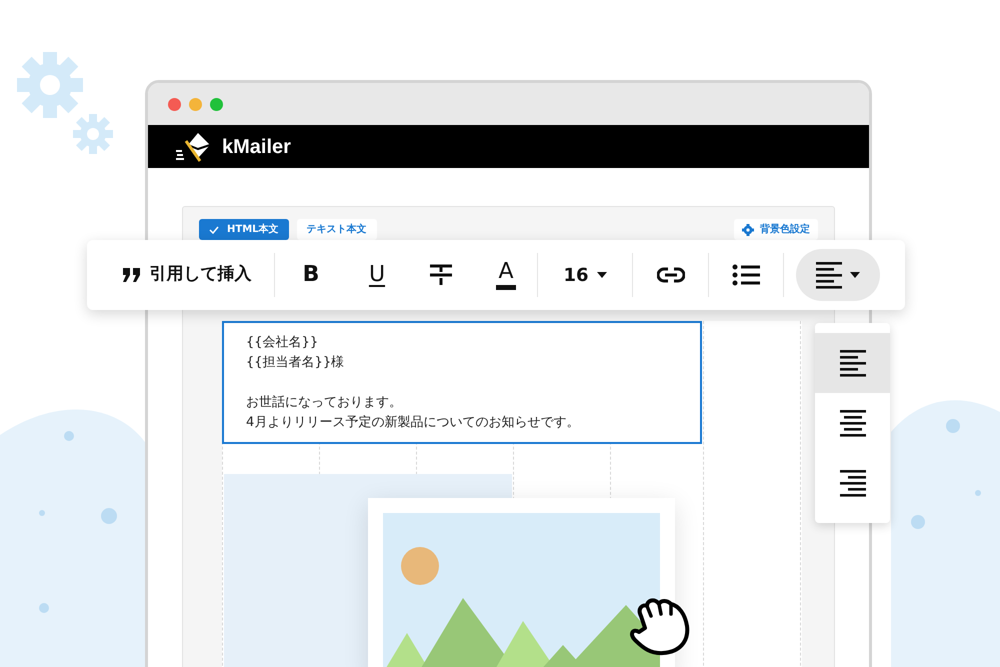 The image size is (1000, 667). I want to click on align-right-icon, so click(853, 483).